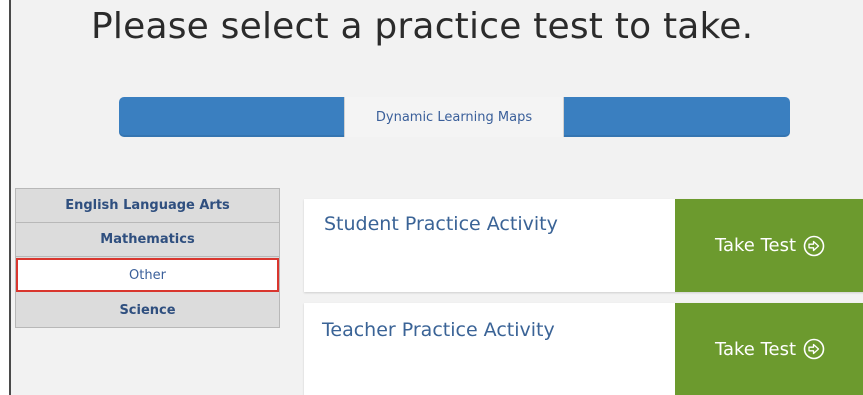 The height and width of the screenshot is (395, 863). I want to click on subject-item-other: Other, so click(147, 275).